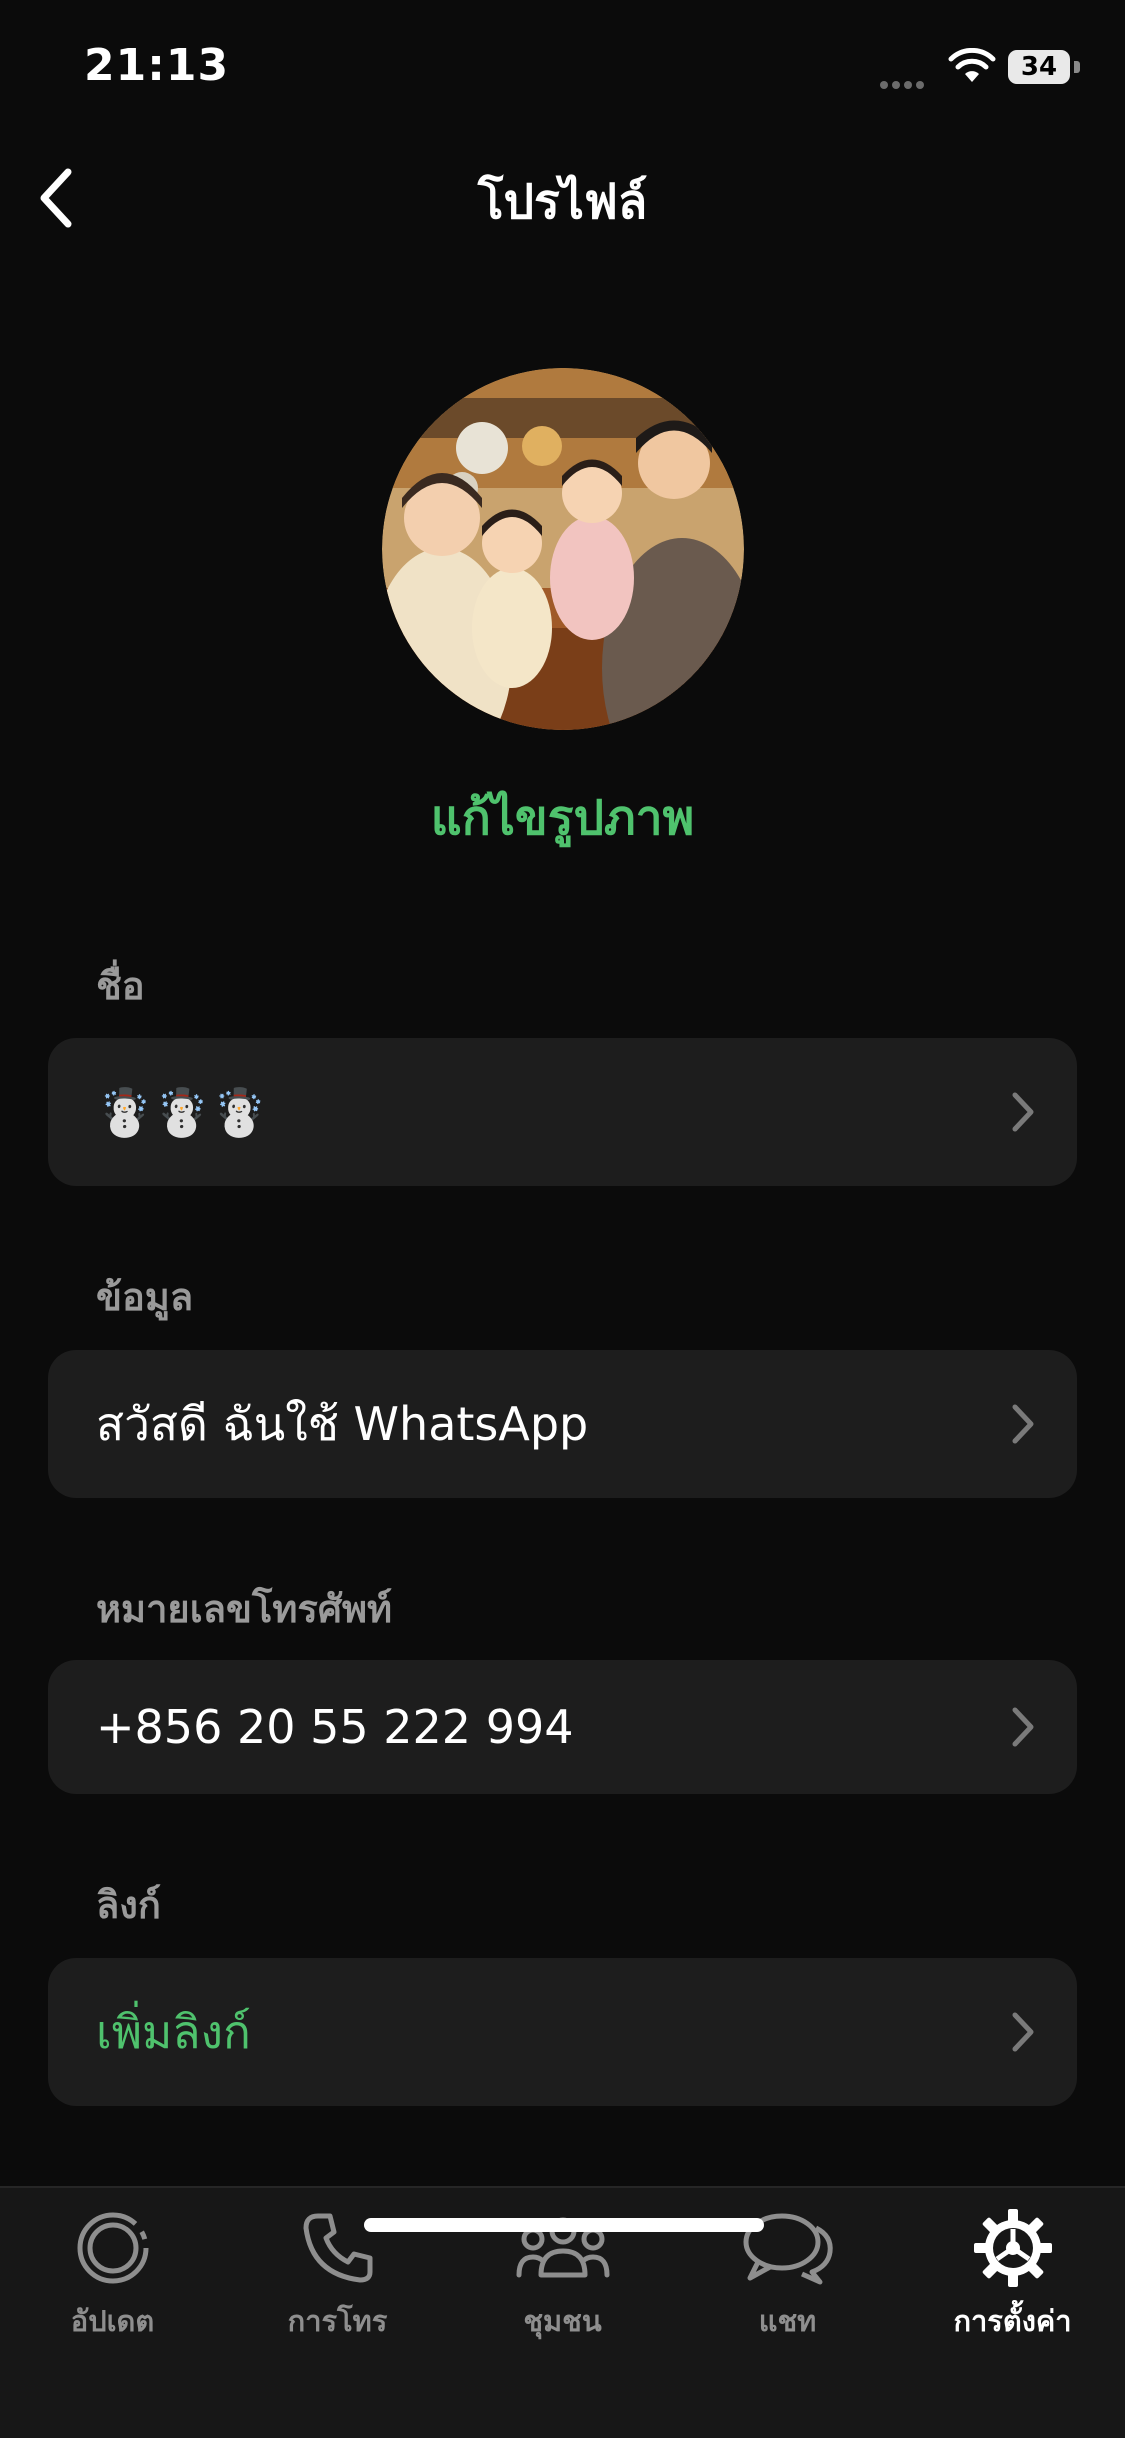 The height and width of the screenshot is (2438, 1125). I want to click on updates-icon, so click(113, 2248).